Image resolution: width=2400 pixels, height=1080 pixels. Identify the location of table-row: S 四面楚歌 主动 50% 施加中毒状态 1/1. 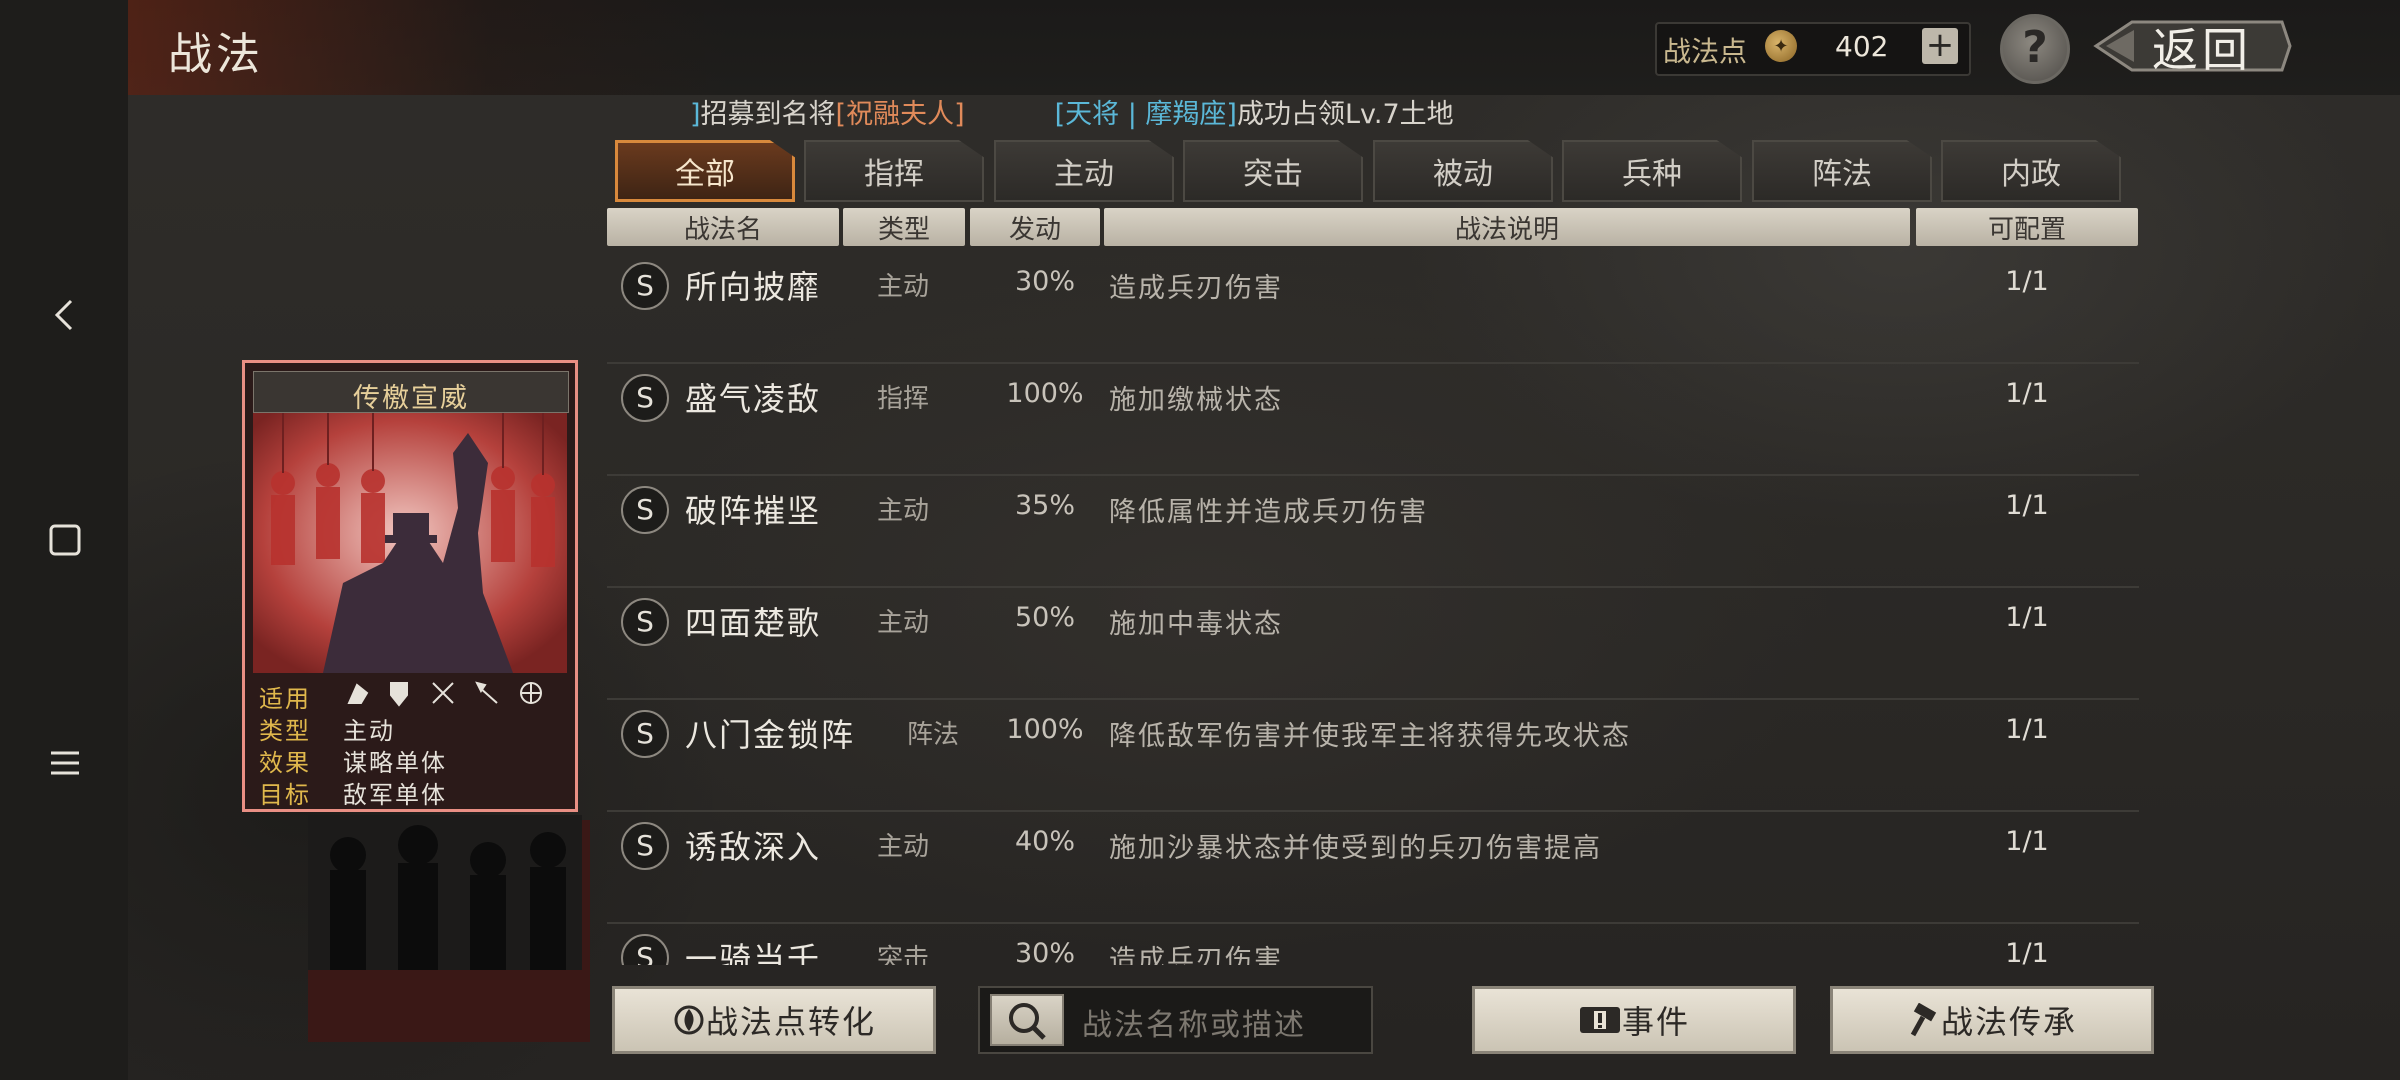
(1373, 643).